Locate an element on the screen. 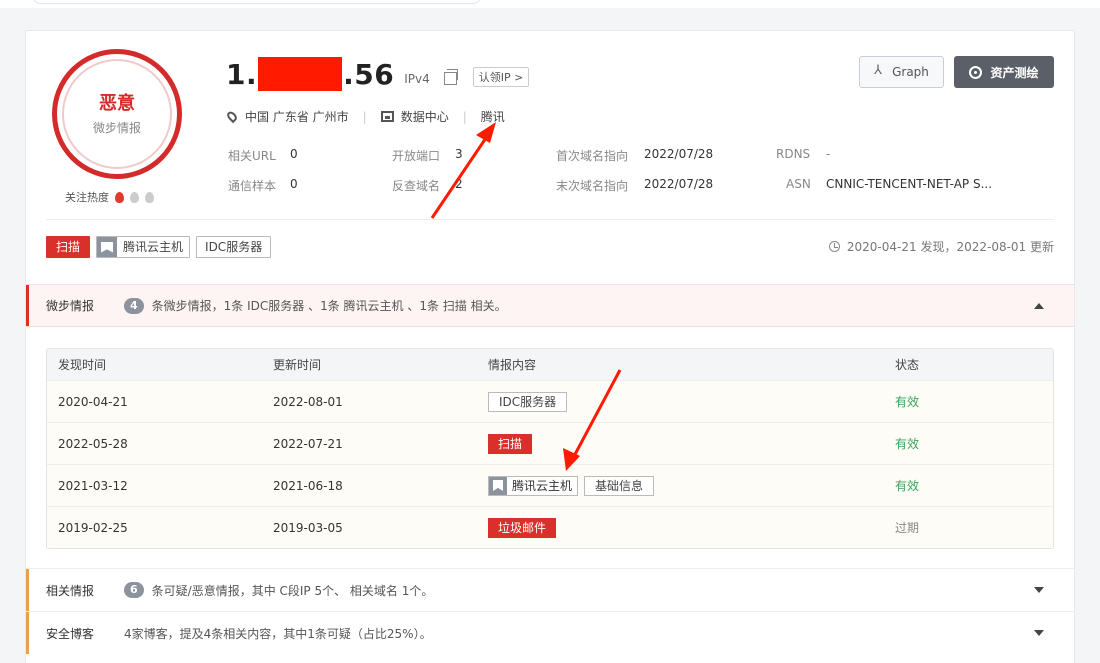  location-text: 中国 广东省 广州市 is located at coordinates (297, 117).